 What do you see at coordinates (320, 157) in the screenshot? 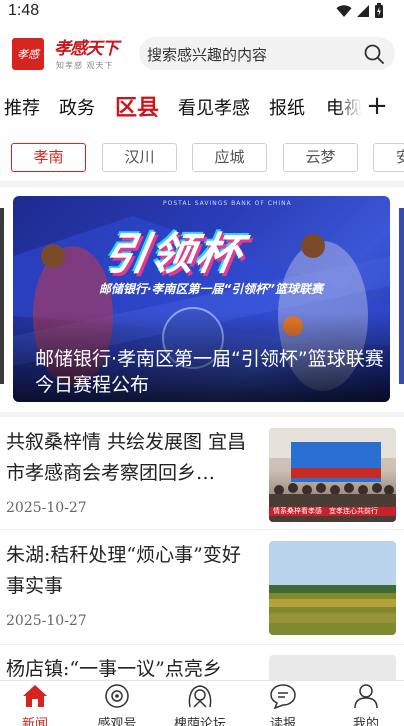
I see `chip-yunmeng: 云梦` at bounding box center [320, 157].